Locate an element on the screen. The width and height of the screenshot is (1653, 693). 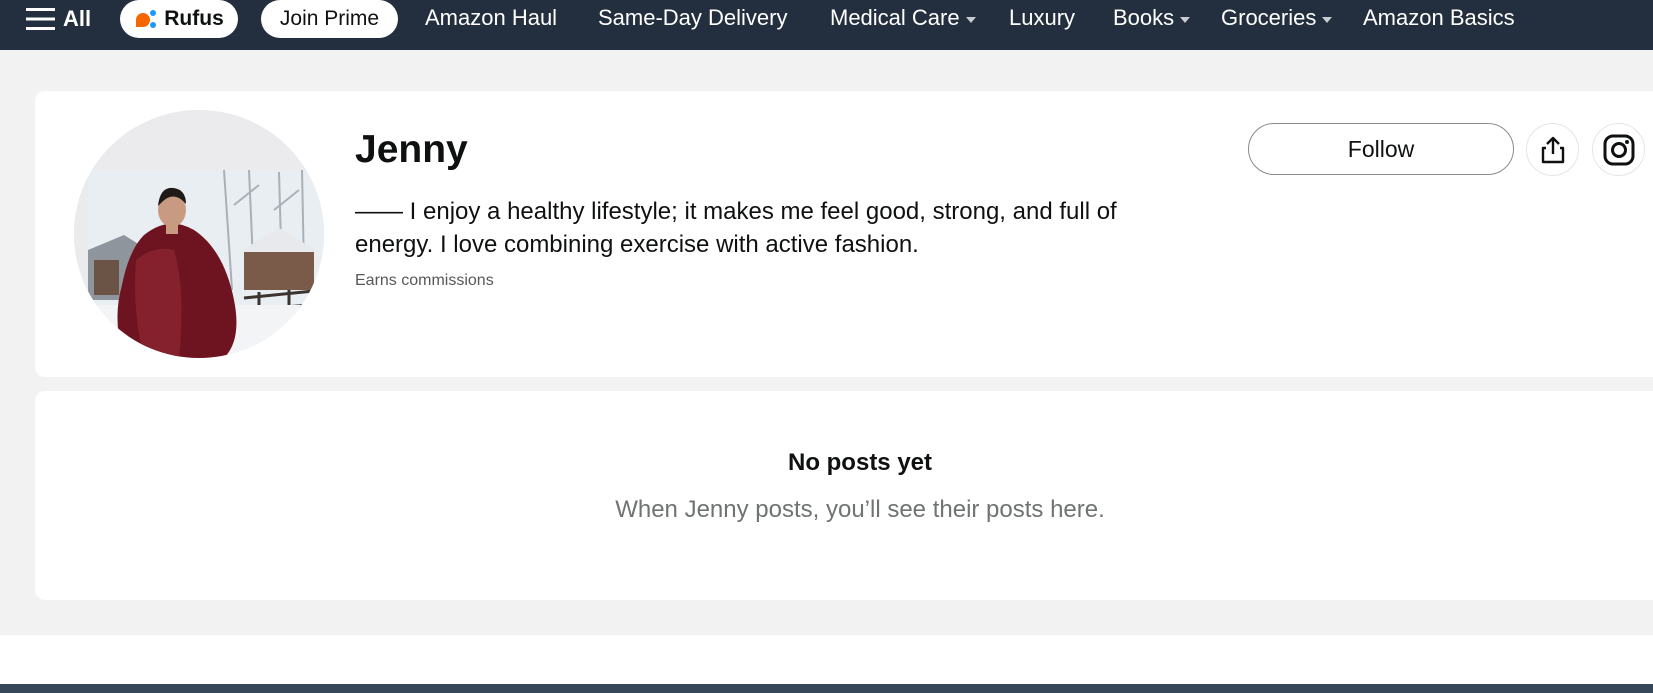
nav-link-label: Same-Day Delivery is located at coordinates (693, 17).